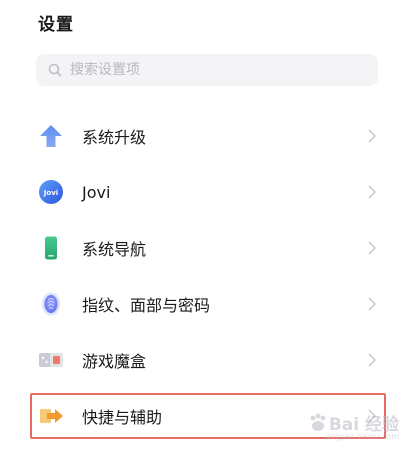 Image resolution: width=413 pixels, height=453 pixels. Describe the element at coordinates (51, 416) in the screenshot. I see `shortcut-arrow-icon` at that location.